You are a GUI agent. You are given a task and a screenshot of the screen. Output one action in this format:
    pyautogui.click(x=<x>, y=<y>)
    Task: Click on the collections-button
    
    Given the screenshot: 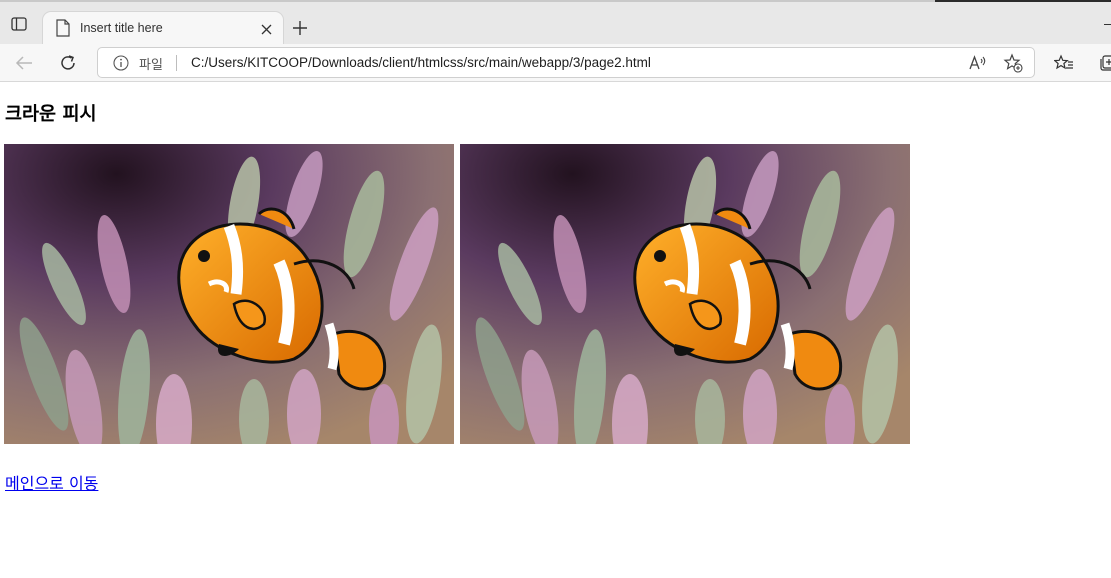 What is the action you would take?
    pyautogui.click(x=1102, y=63)
    